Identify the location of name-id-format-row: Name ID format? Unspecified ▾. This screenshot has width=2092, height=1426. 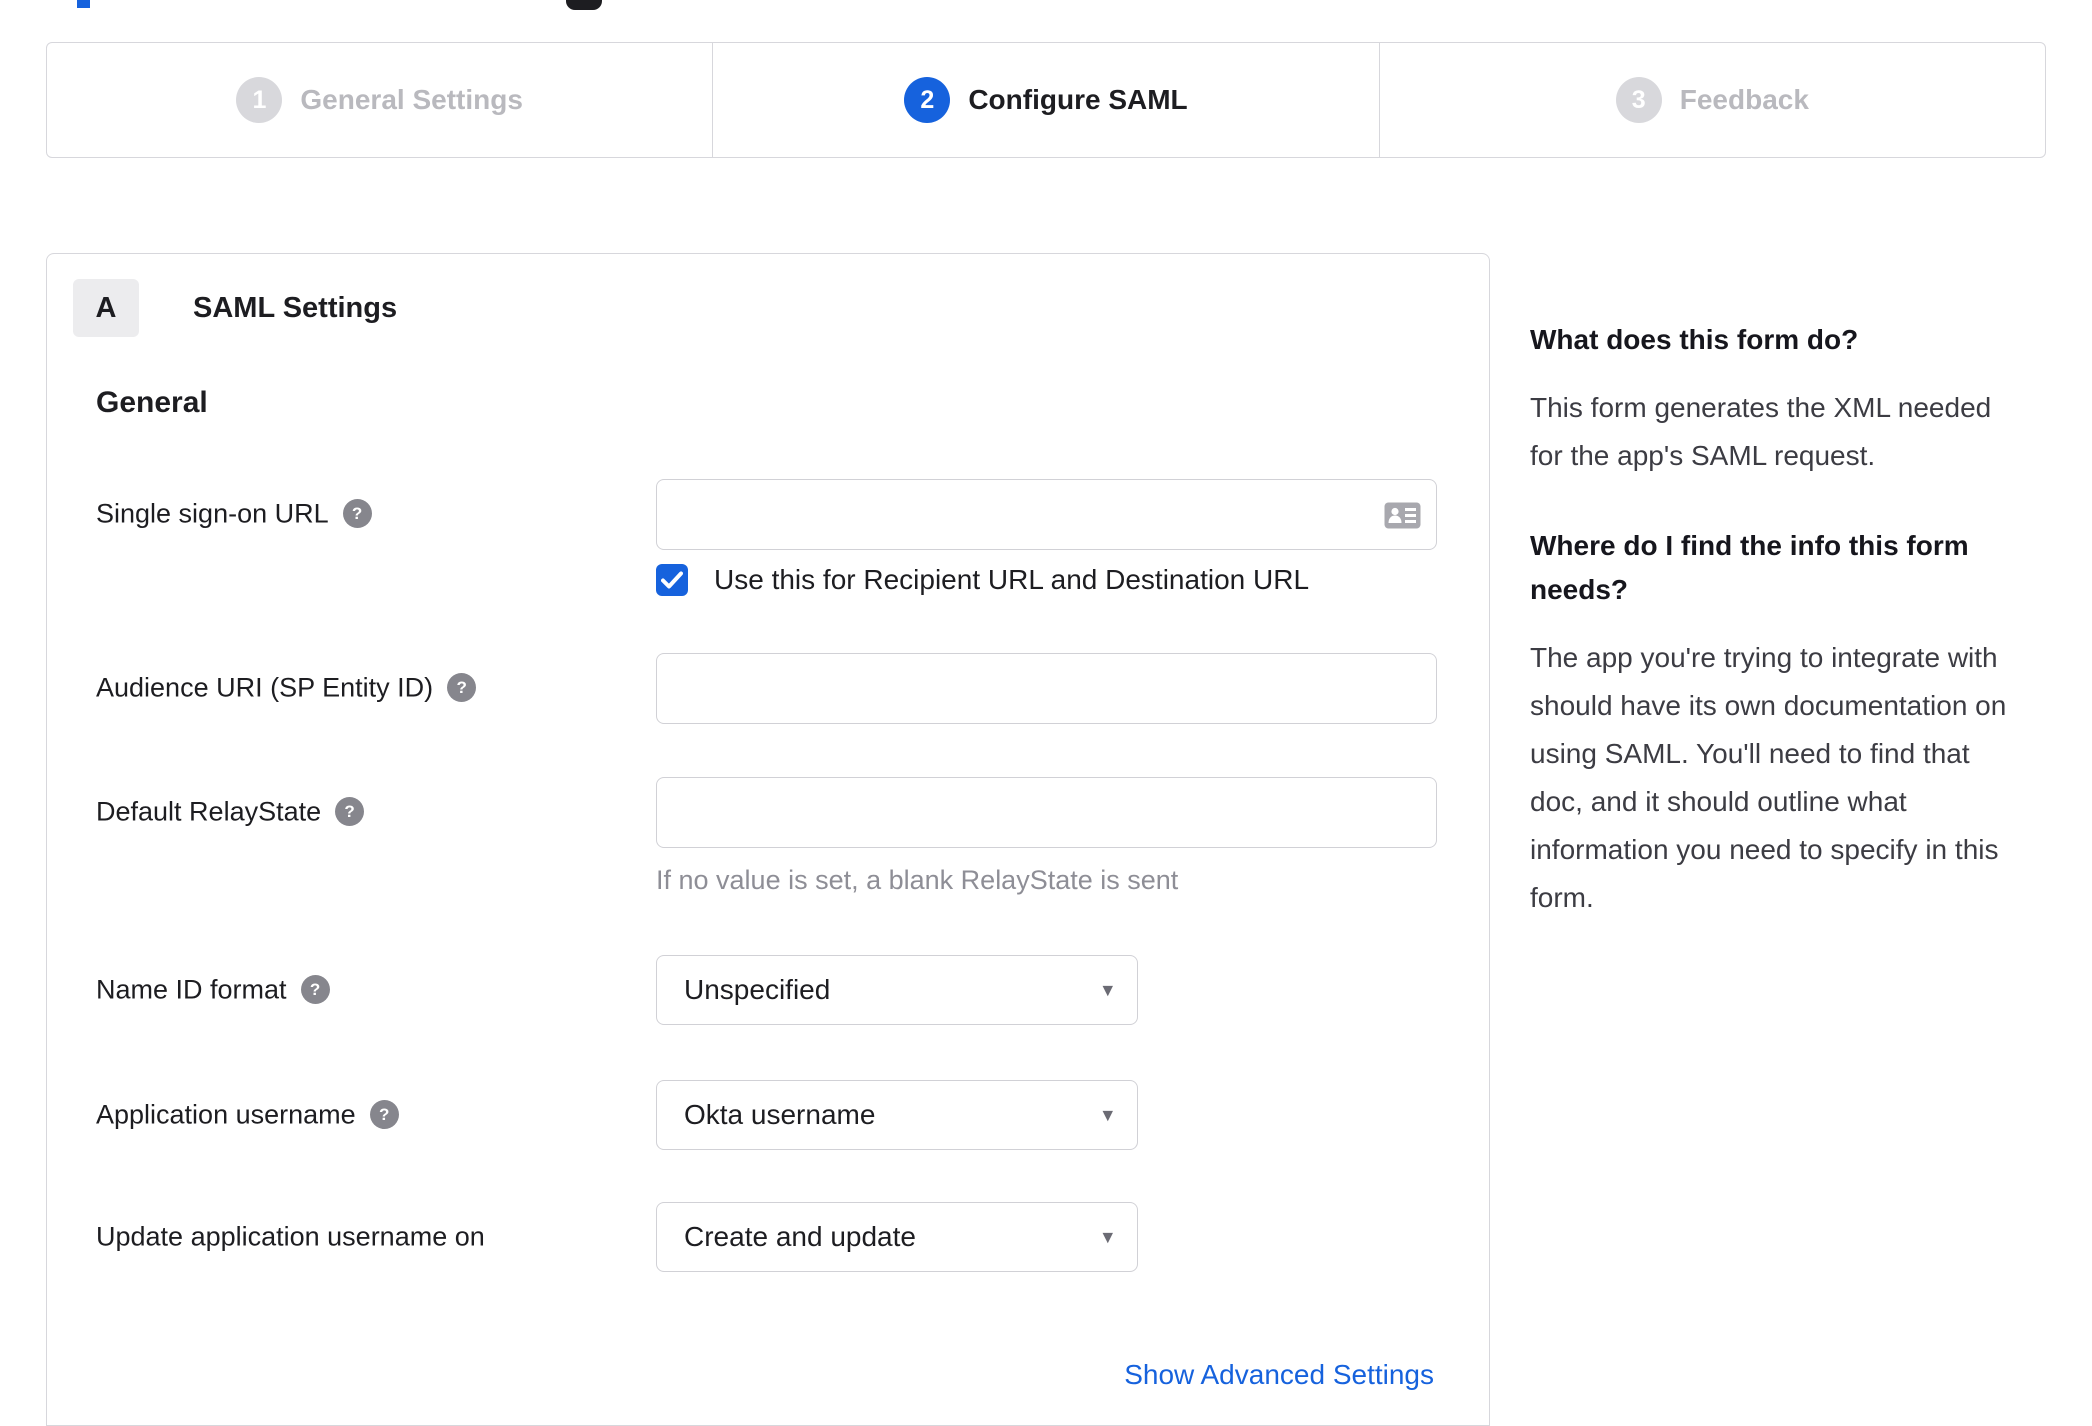
(768, 990).